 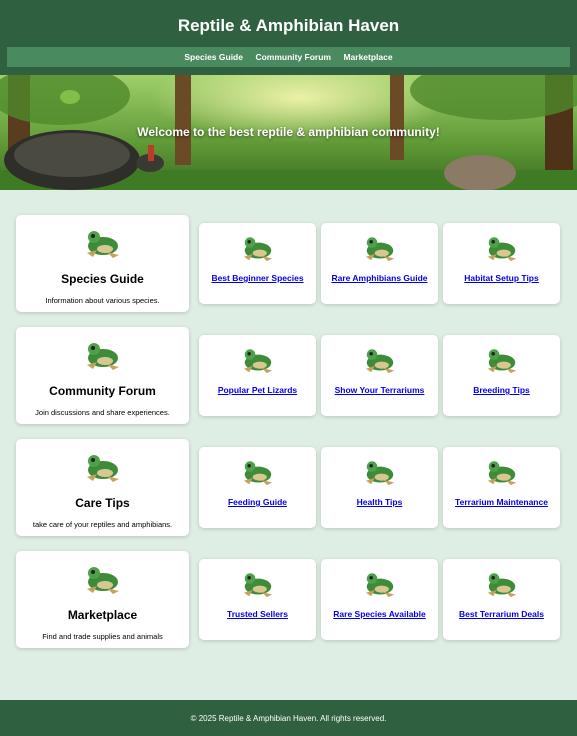 What do you see at coordinates (293, 57) in the screenshot?
I see `nav-community-forum: Community Forum` at bounding box center [293, 57].